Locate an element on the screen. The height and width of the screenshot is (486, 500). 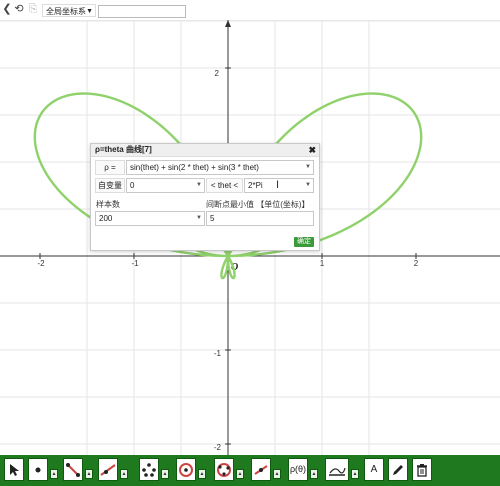
close-icon: ✖ is located at coordinates (312, 150).